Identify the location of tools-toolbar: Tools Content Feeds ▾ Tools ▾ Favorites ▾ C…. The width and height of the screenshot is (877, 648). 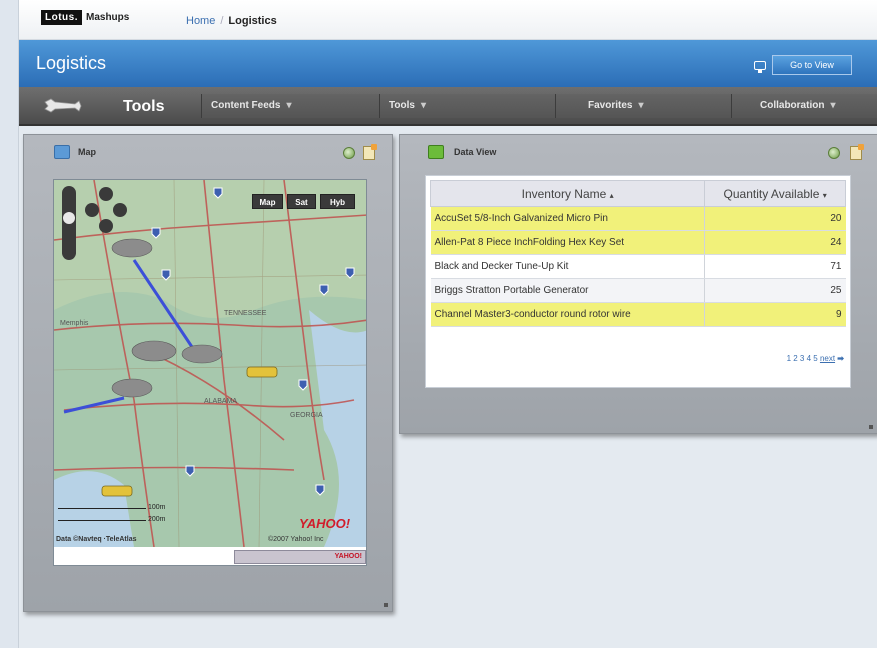
(448, 106).